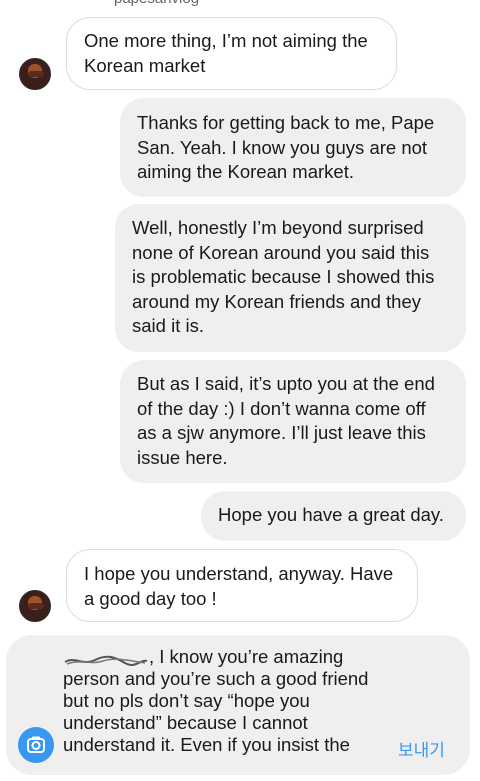  I want to click on message-line: Korean market, so click(145, 65).